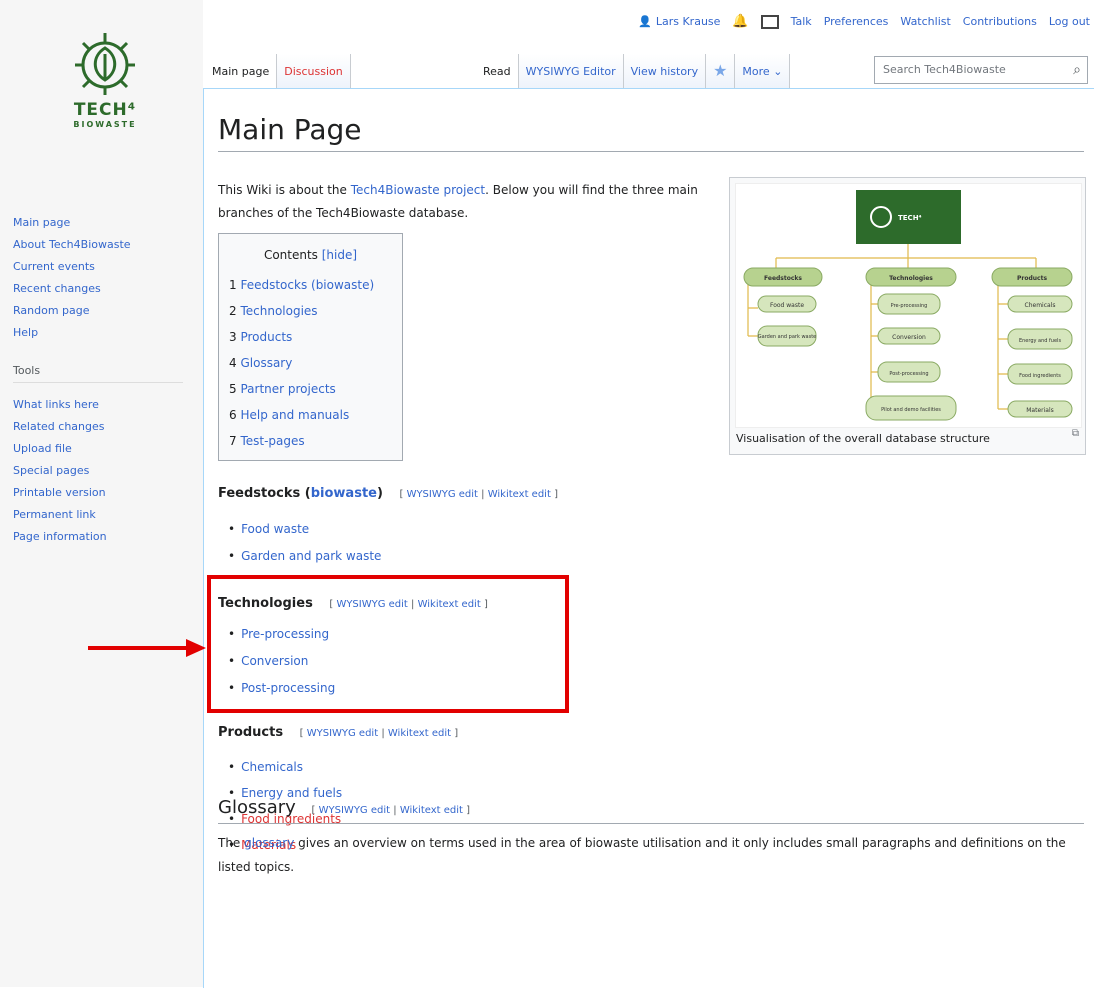 This screenshot has height=988, width=1094. Describe the element at coordinates (1069, 21) in the screenshot. I see `log-out-link: Log out` at that location.